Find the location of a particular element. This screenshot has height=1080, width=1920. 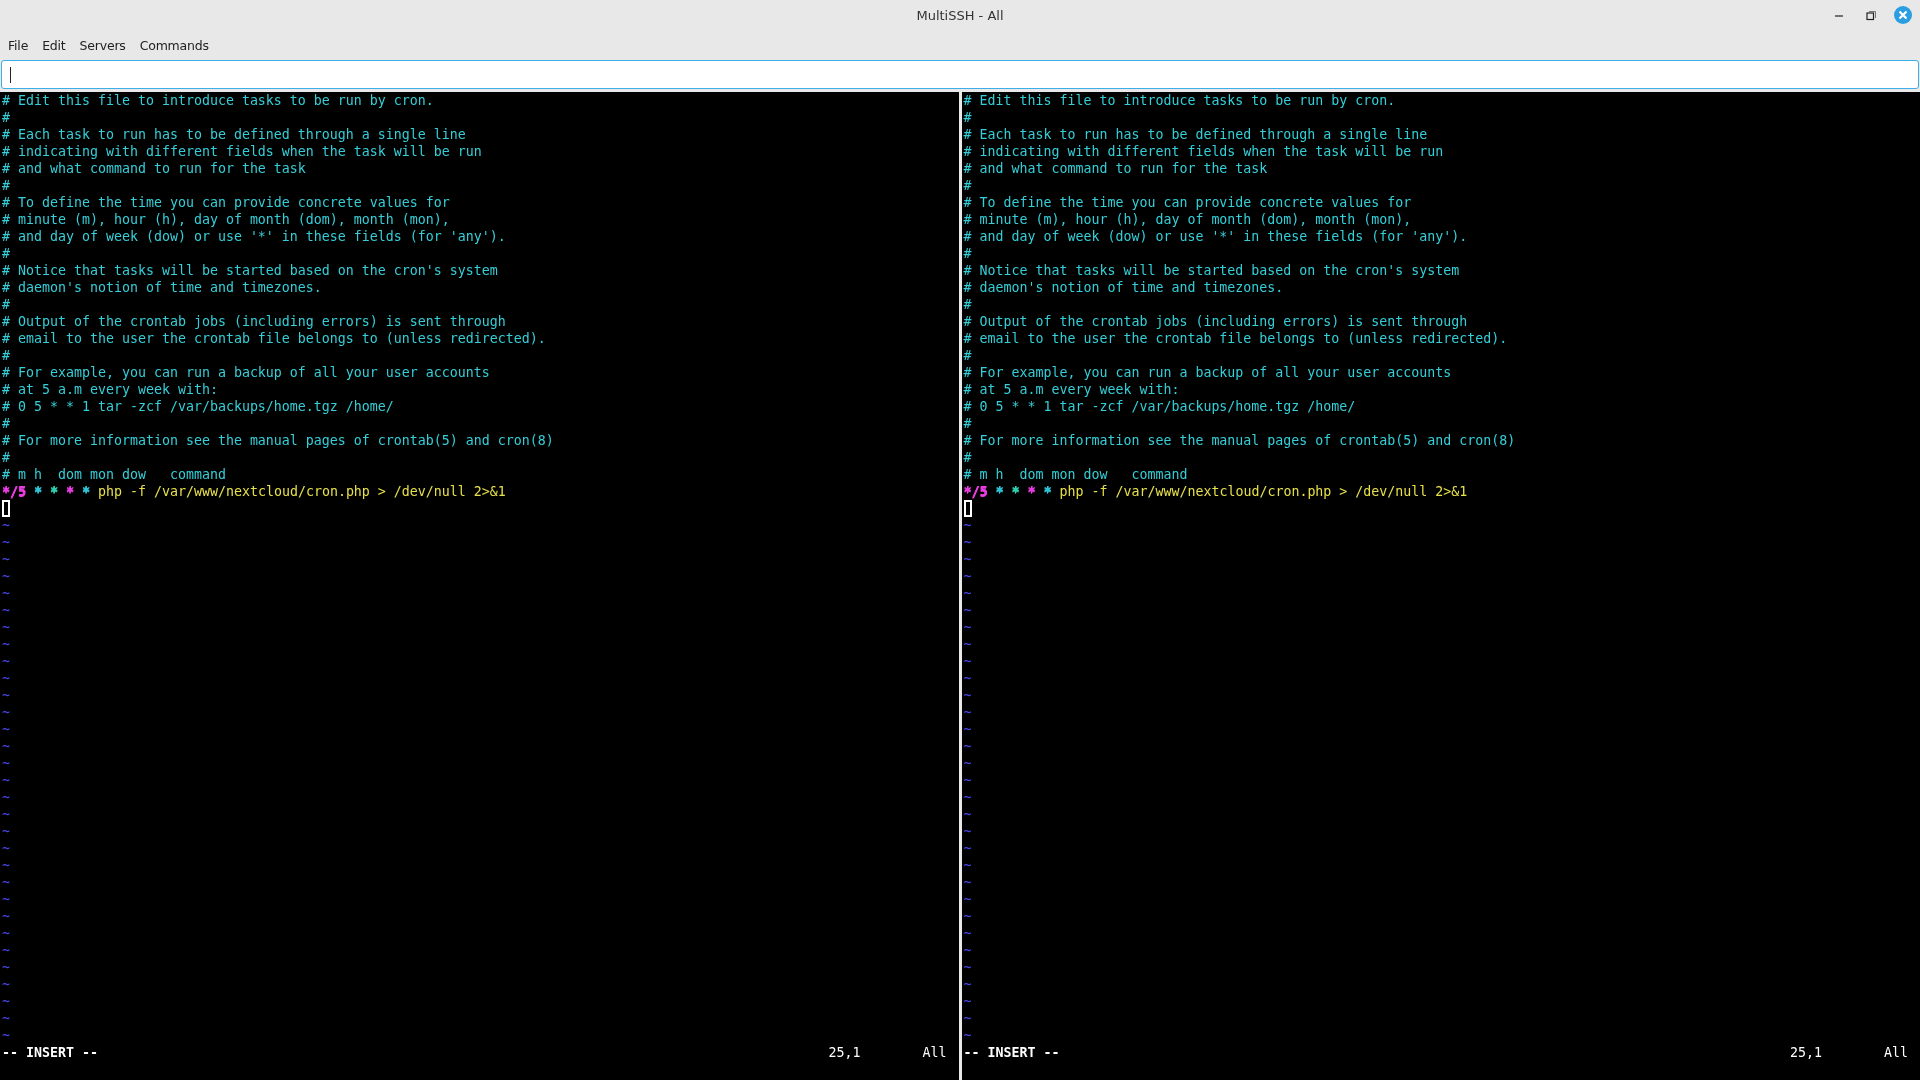

command-field is located at coordinates (960, 74).